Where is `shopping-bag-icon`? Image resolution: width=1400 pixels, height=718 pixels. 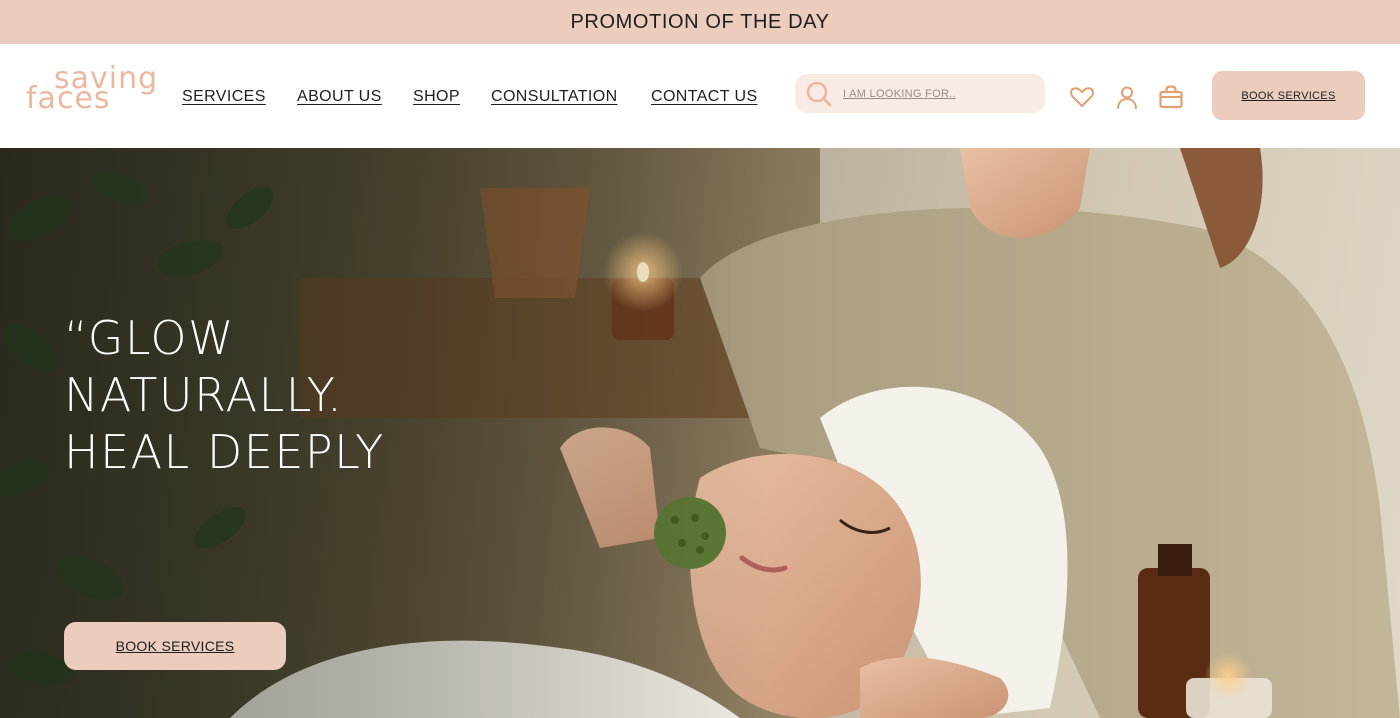 shopping-bag-icon is located at coordinates (1171, 97).